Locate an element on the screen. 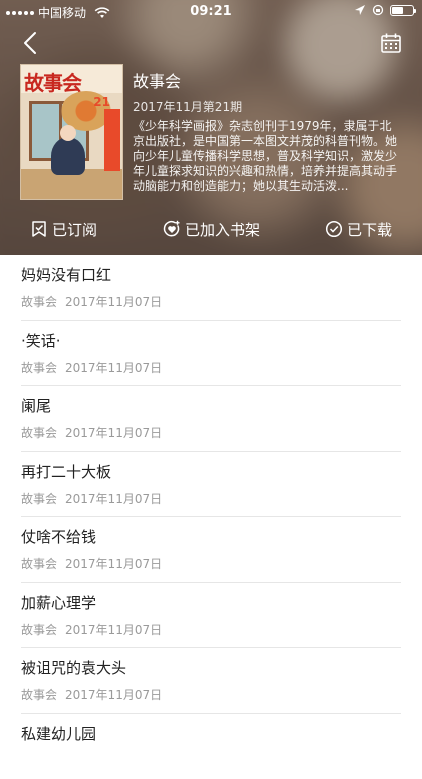  list-item: 私建幼儿园 is located at coordinates (211, 746).